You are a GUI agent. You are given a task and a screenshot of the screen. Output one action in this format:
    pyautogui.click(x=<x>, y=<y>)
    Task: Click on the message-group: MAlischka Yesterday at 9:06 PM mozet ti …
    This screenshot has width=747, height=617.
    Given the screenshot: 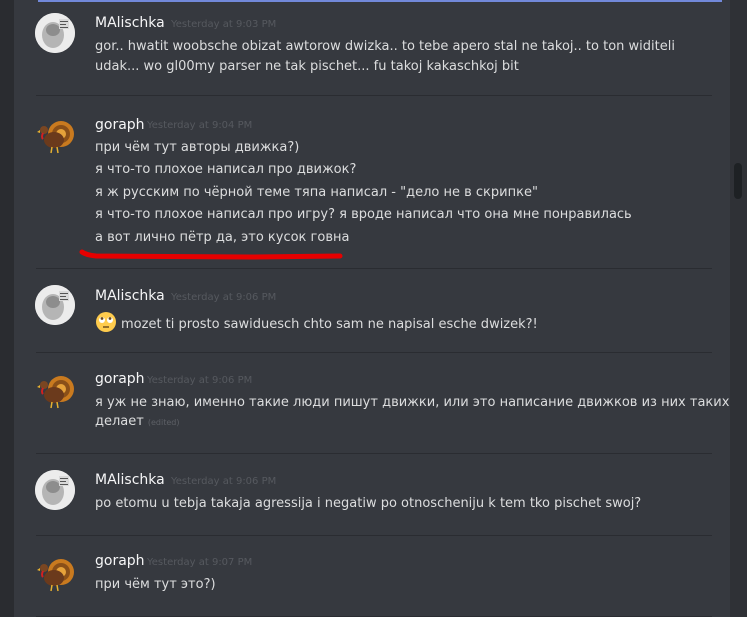 What is the action you would take?
    pyautogui.click(x=372, y=310)
    